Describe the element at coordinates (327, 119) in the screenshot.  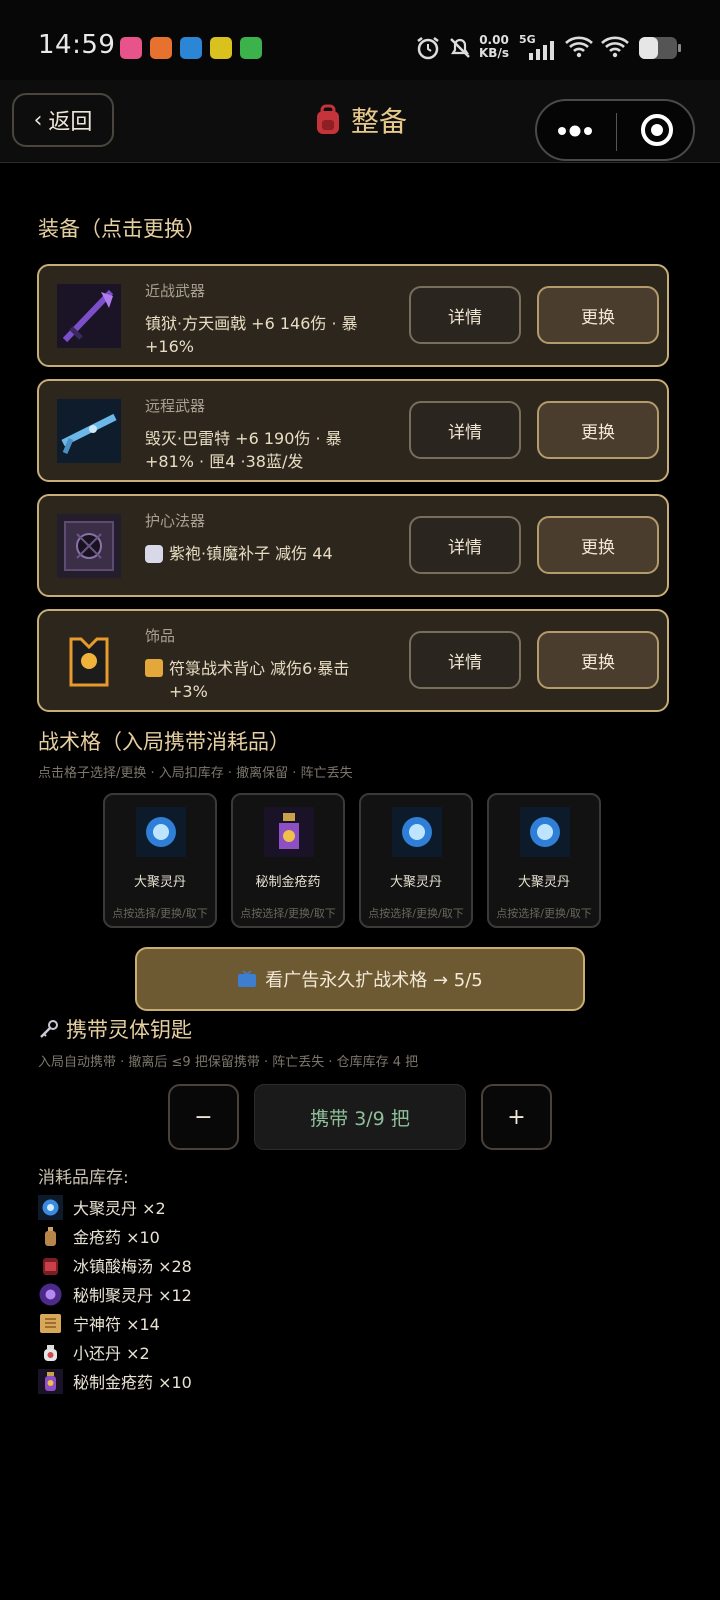
I see `backpack-icon` at that location.